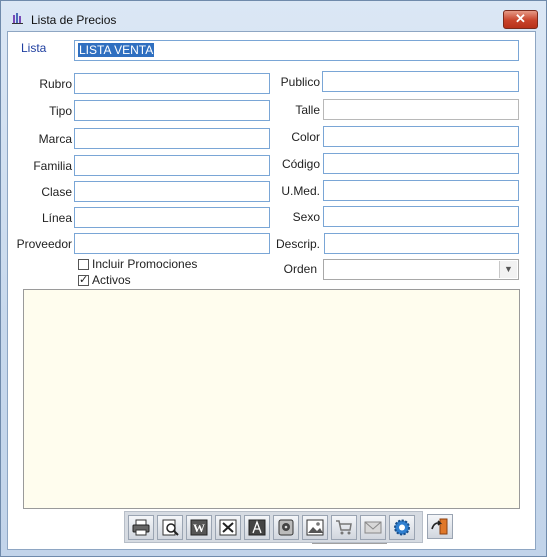 The height and width of the screenshot is (557, 547). I want to click on clase-label: Clase, so click(56, 192).